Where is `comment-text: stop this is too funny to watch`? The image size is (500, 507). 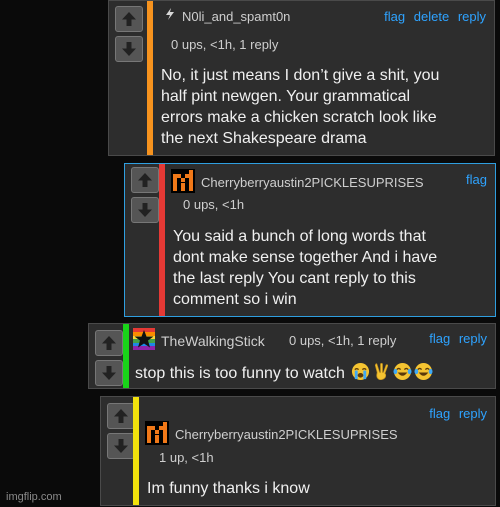 comment-text: stop this is too funny to watch is located at coordinates (284, 373).